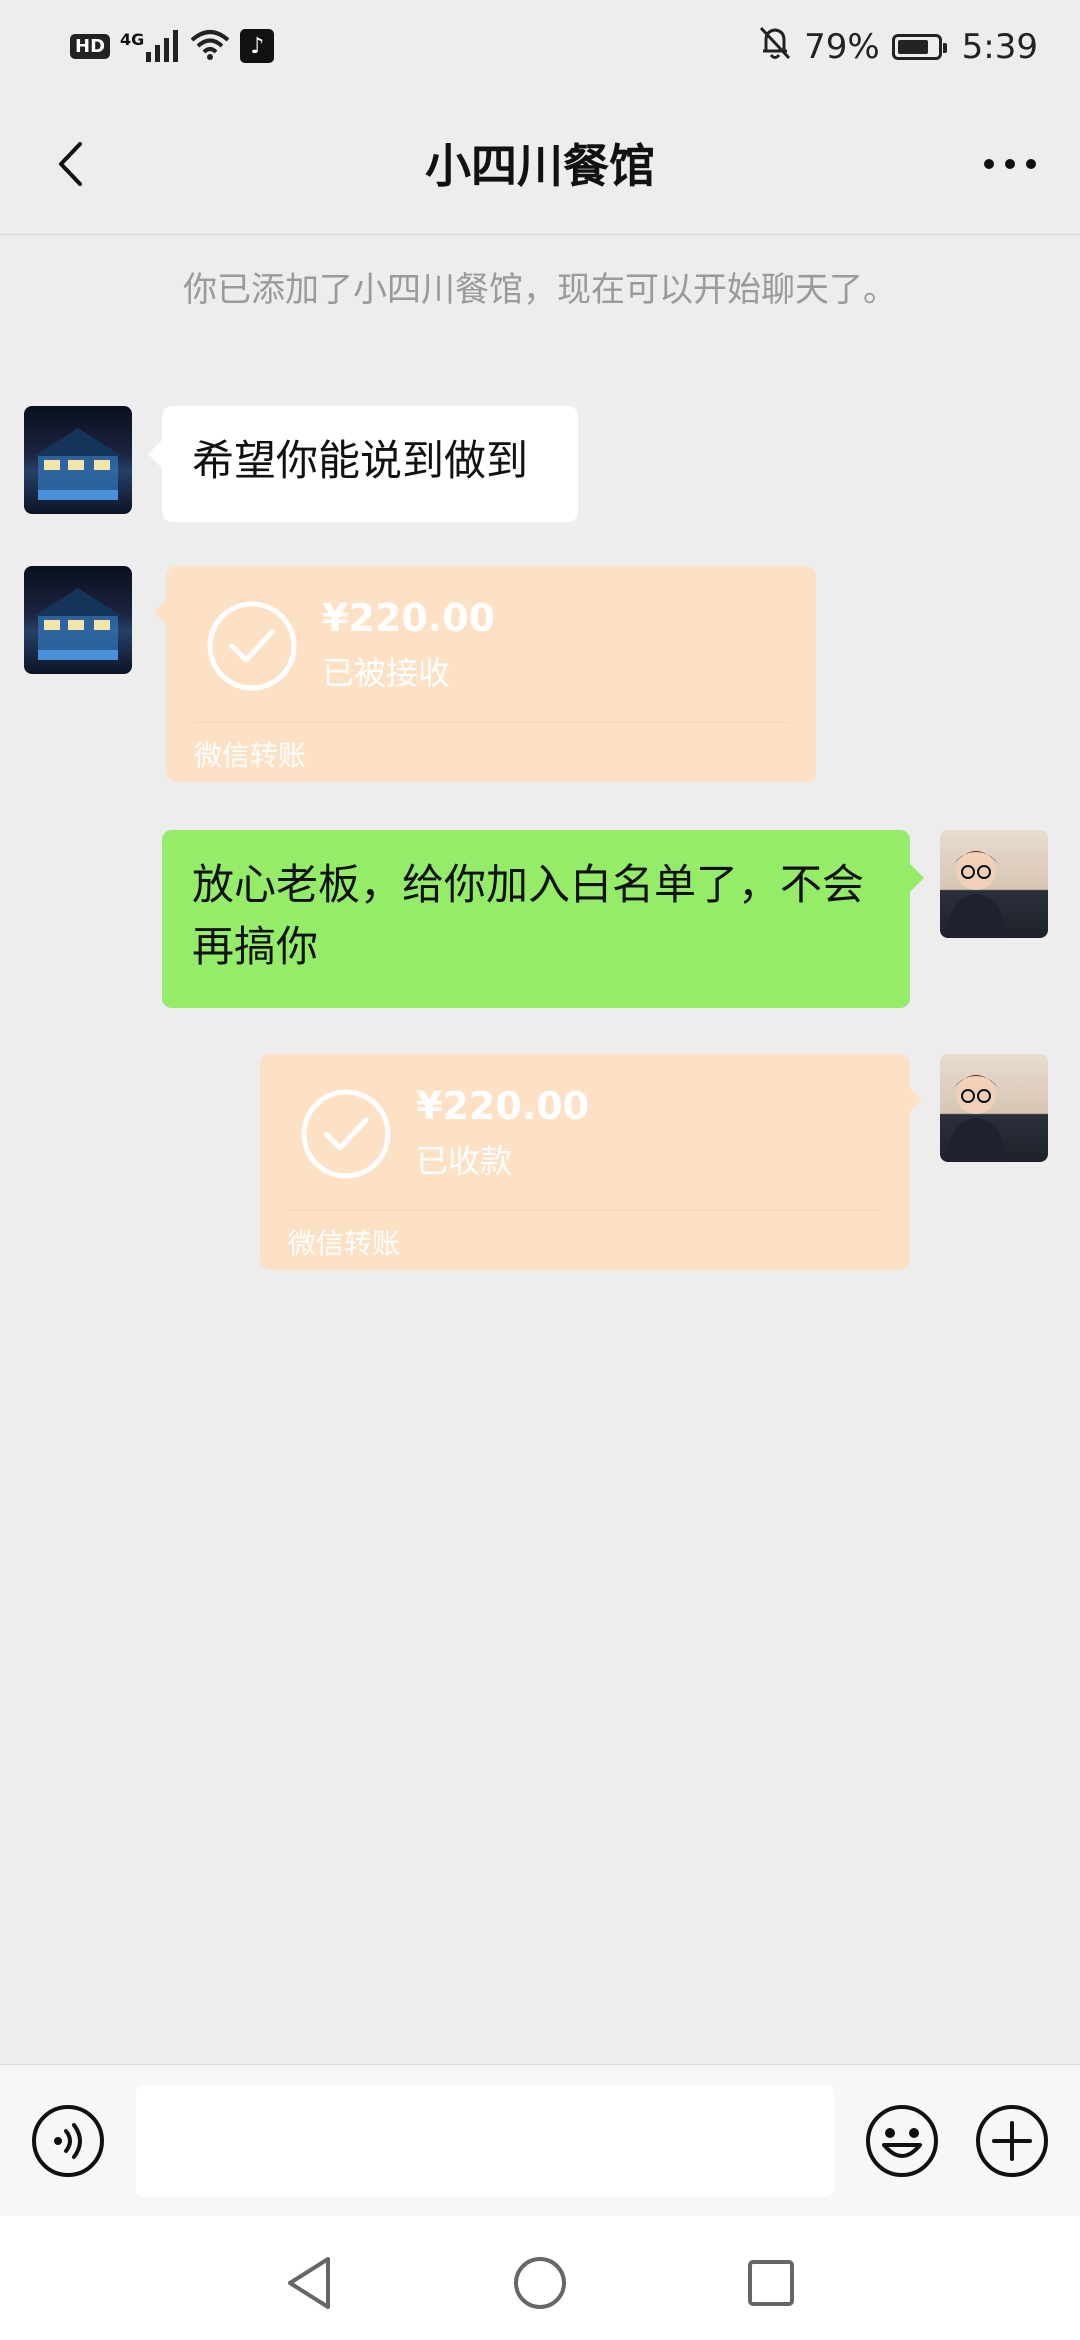  I want to click on plus-button, so click(1012, 2141).